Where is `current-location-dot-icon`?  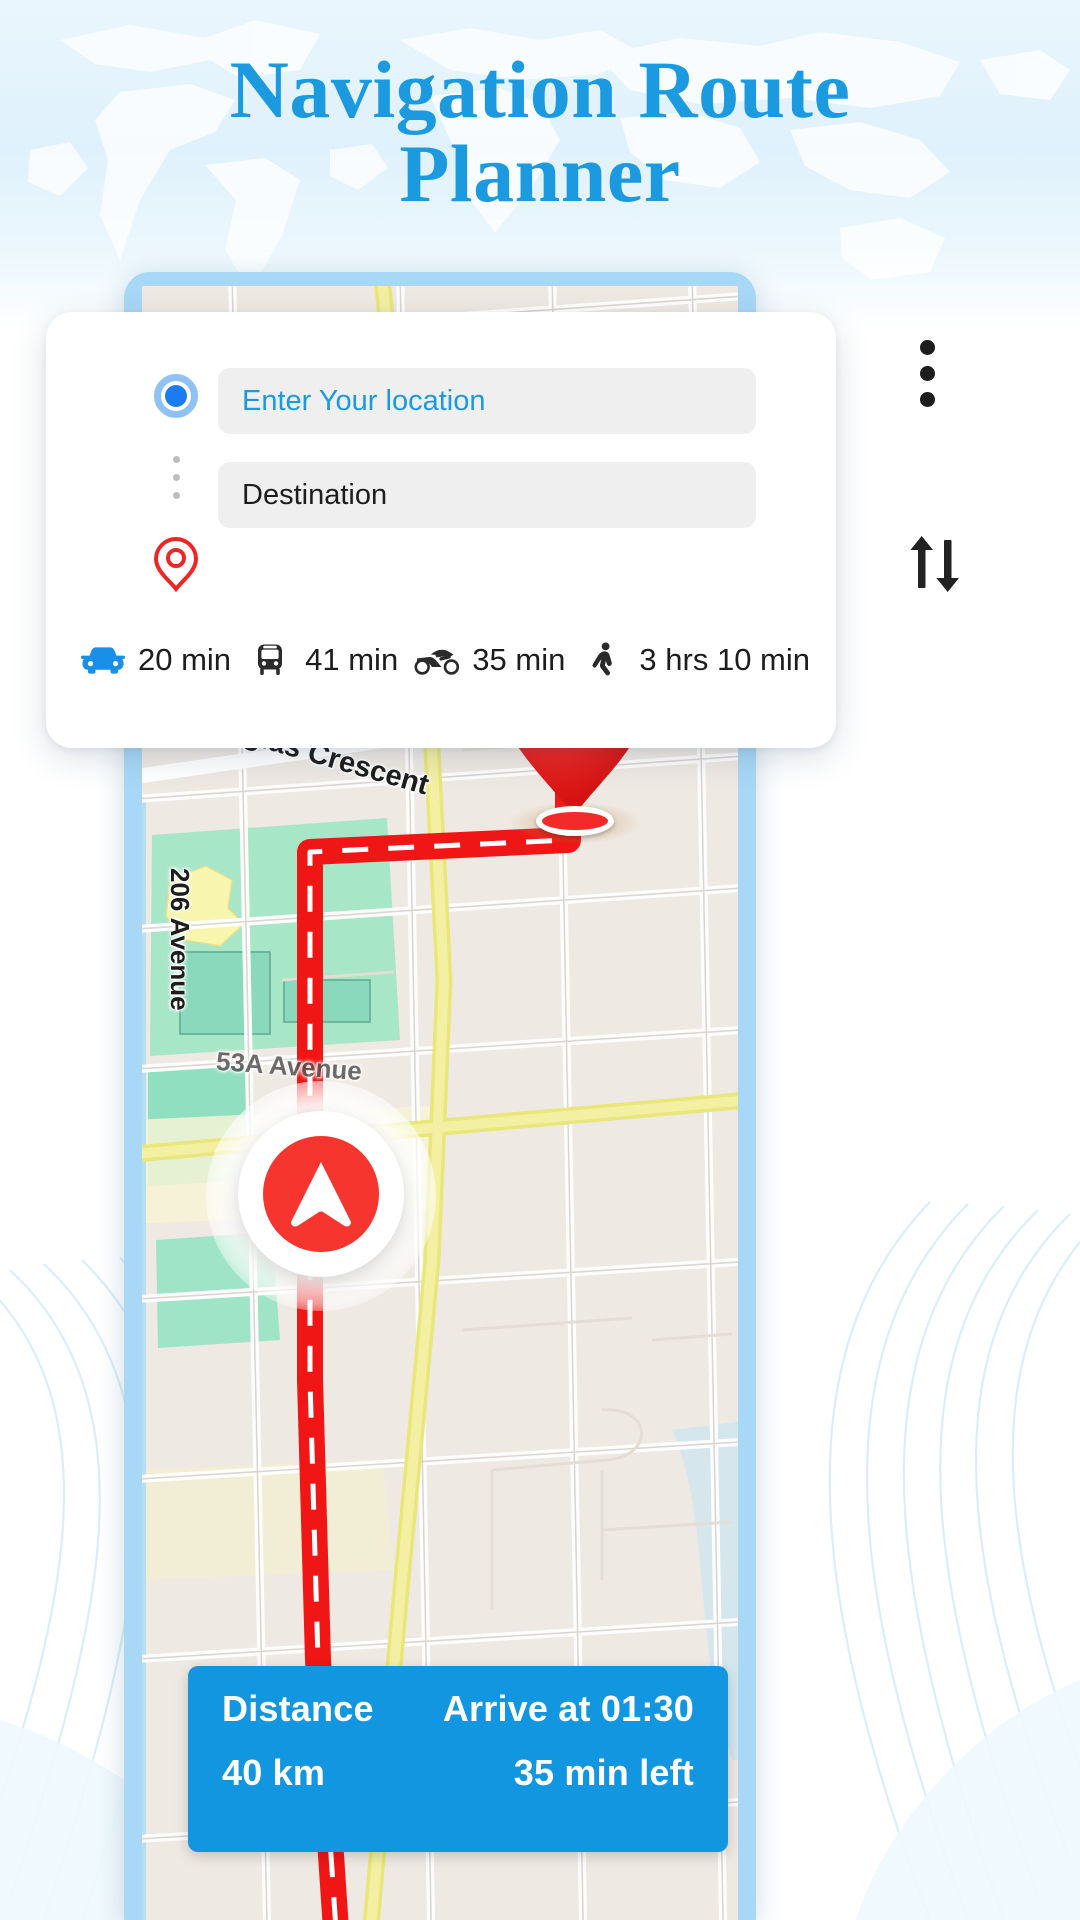
current-location-dot-icon is located at coordinates (176, 396).